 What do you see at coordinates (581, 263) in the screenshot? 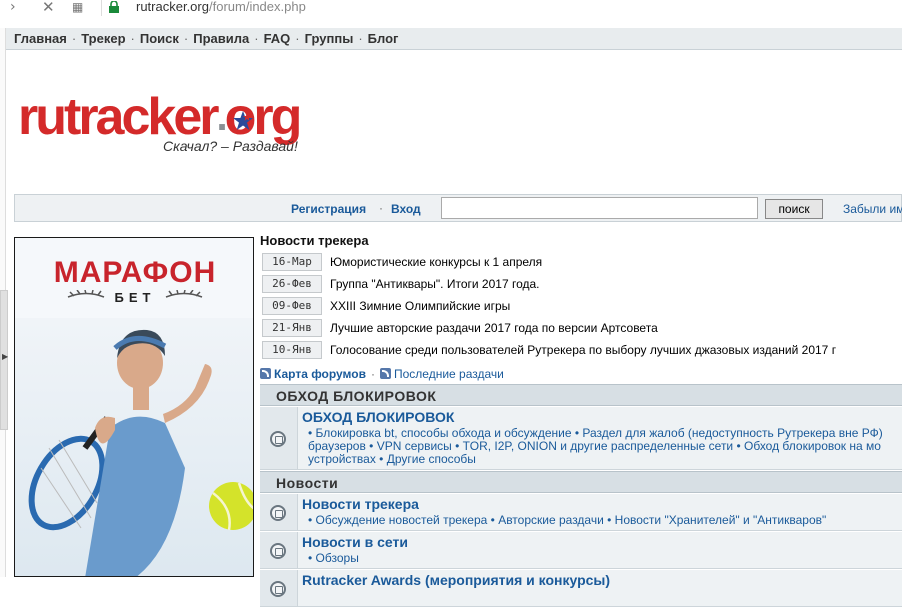
I see `news-item: 16-Мар Юмористические конкурсы к 1 апреля` at bounding box center [581, 263].